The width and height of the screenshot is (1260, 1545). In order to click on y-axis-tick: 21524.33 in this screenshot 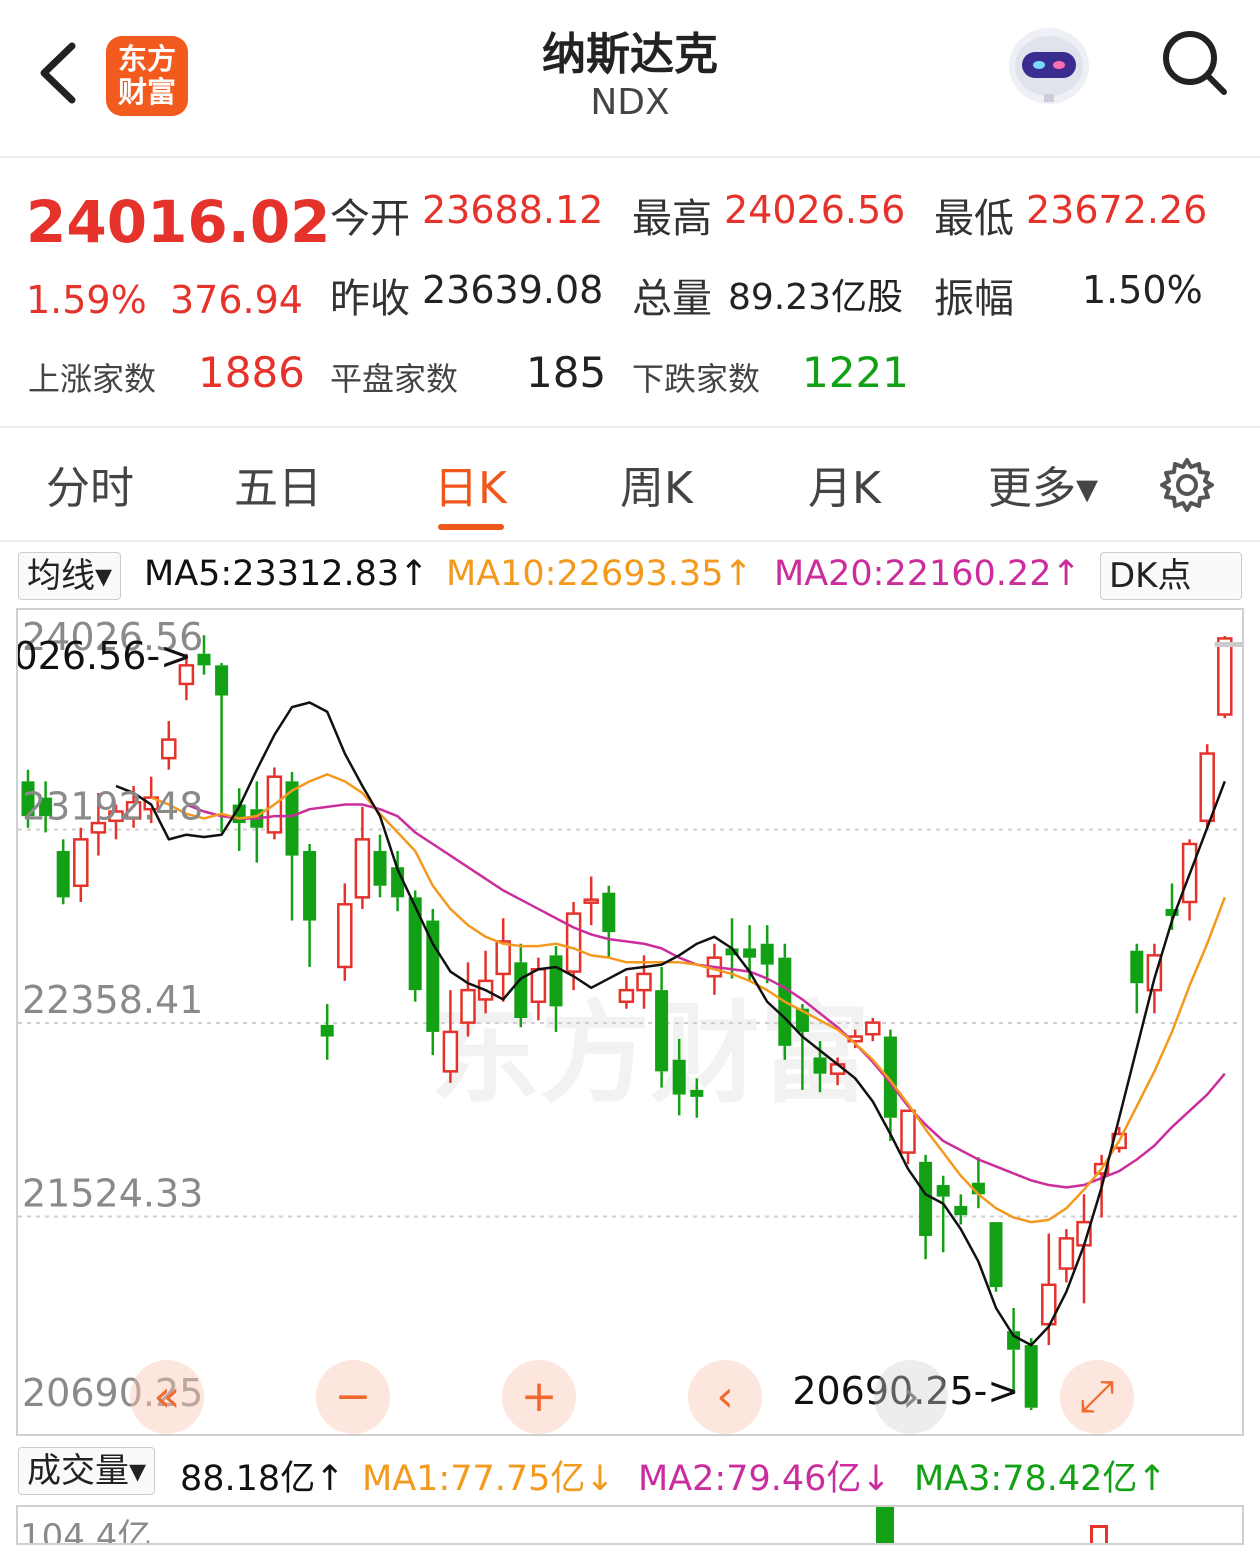, I will do `click(112, 1193)`.